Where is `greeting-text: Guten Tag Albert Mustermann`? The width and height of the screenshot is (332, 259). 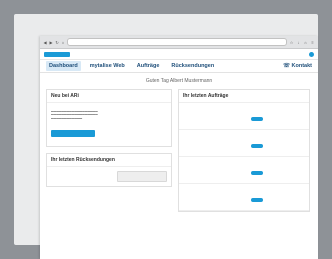
greeting-text: Guten Tag Albert Mustermann is located at coordinates (179, 81).